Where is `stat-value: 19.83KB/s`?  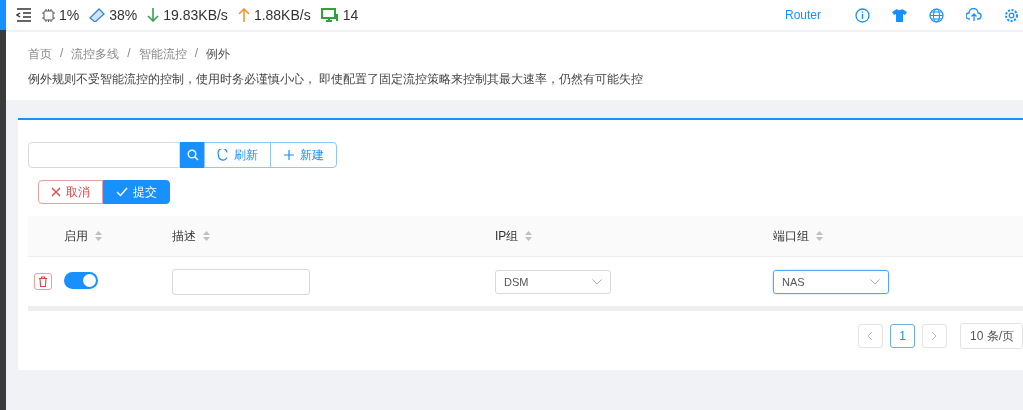 stat-value: 19.83KB/s is located at coordinates (195, 15).